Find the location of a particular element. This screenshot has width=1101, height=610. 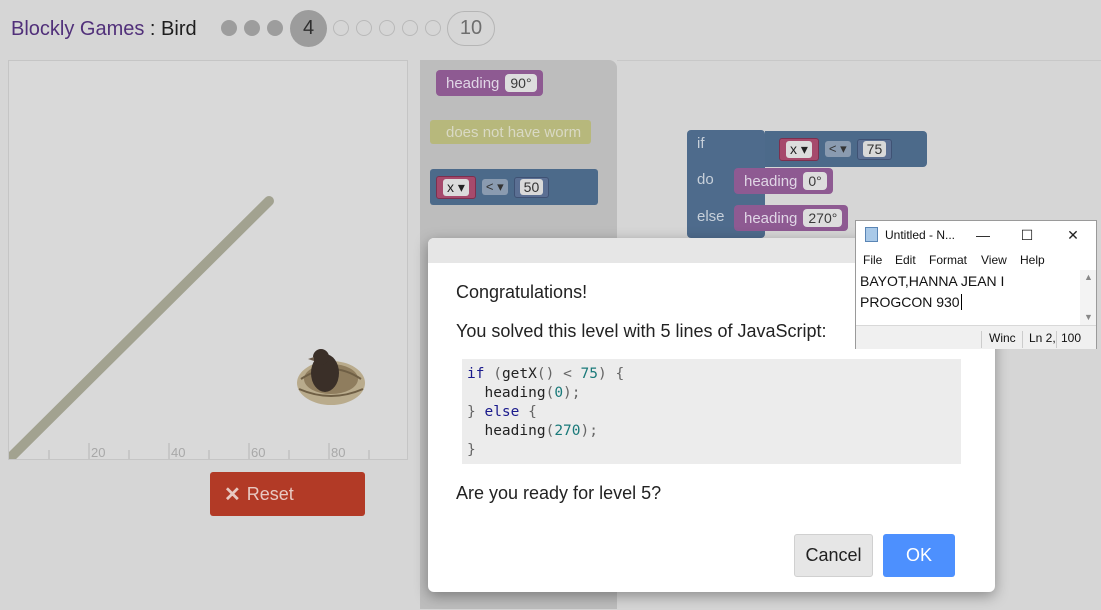

else-heading-block: heading 270° is located at coordinates (791, 218).